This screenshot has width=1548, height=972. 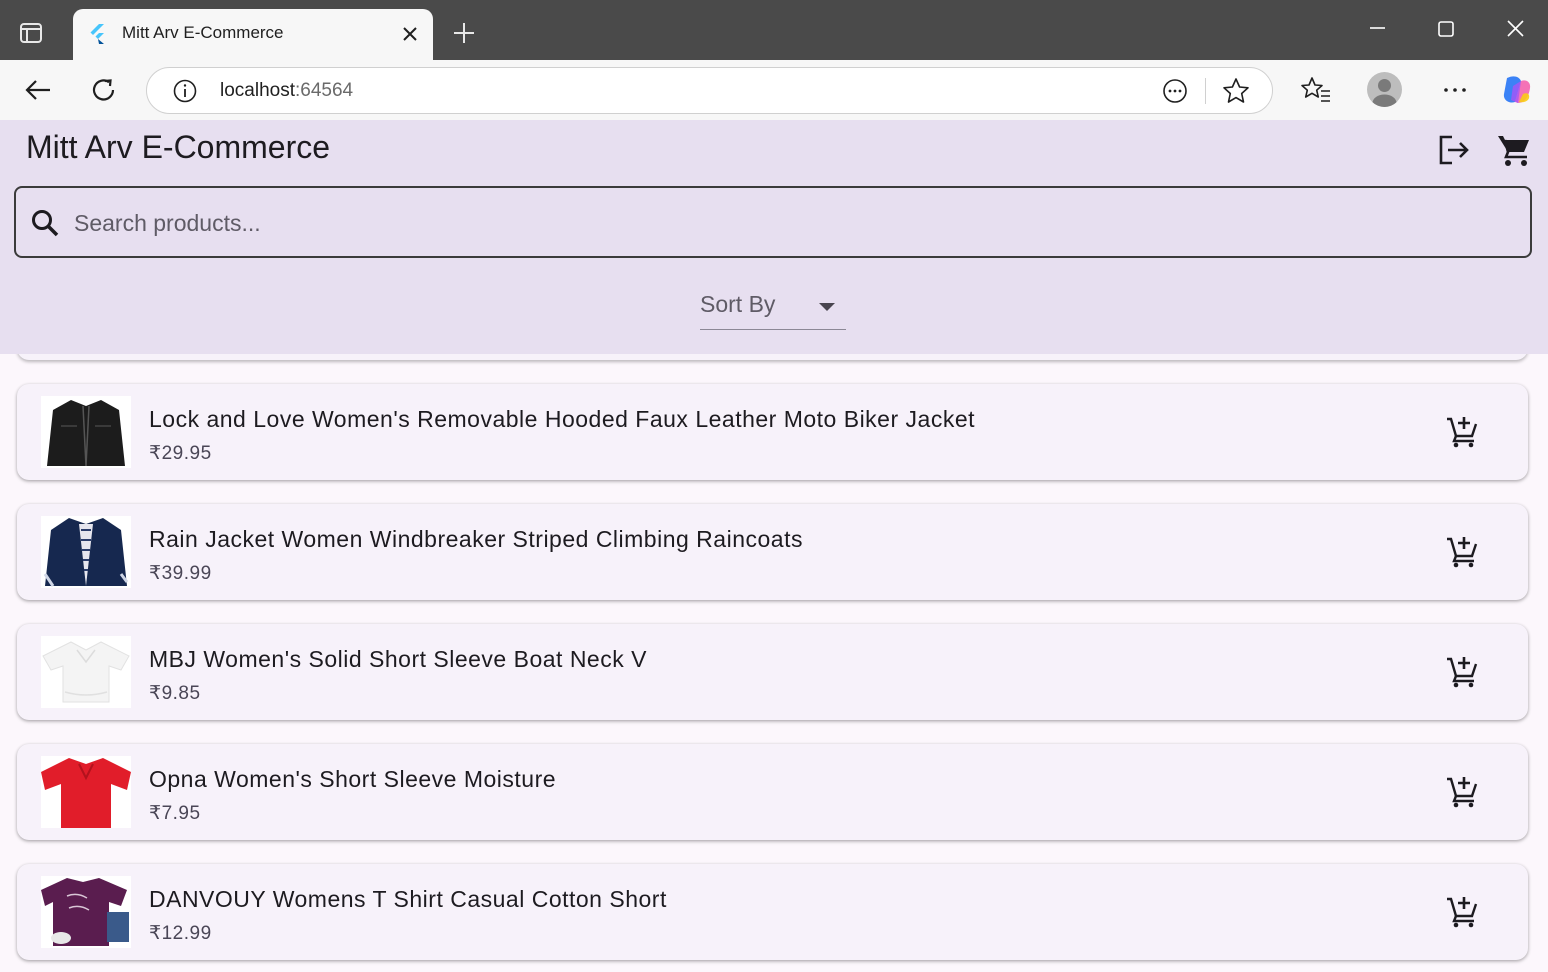 I want to click on product-price: ₹12.99, so click(x=180, y=933).